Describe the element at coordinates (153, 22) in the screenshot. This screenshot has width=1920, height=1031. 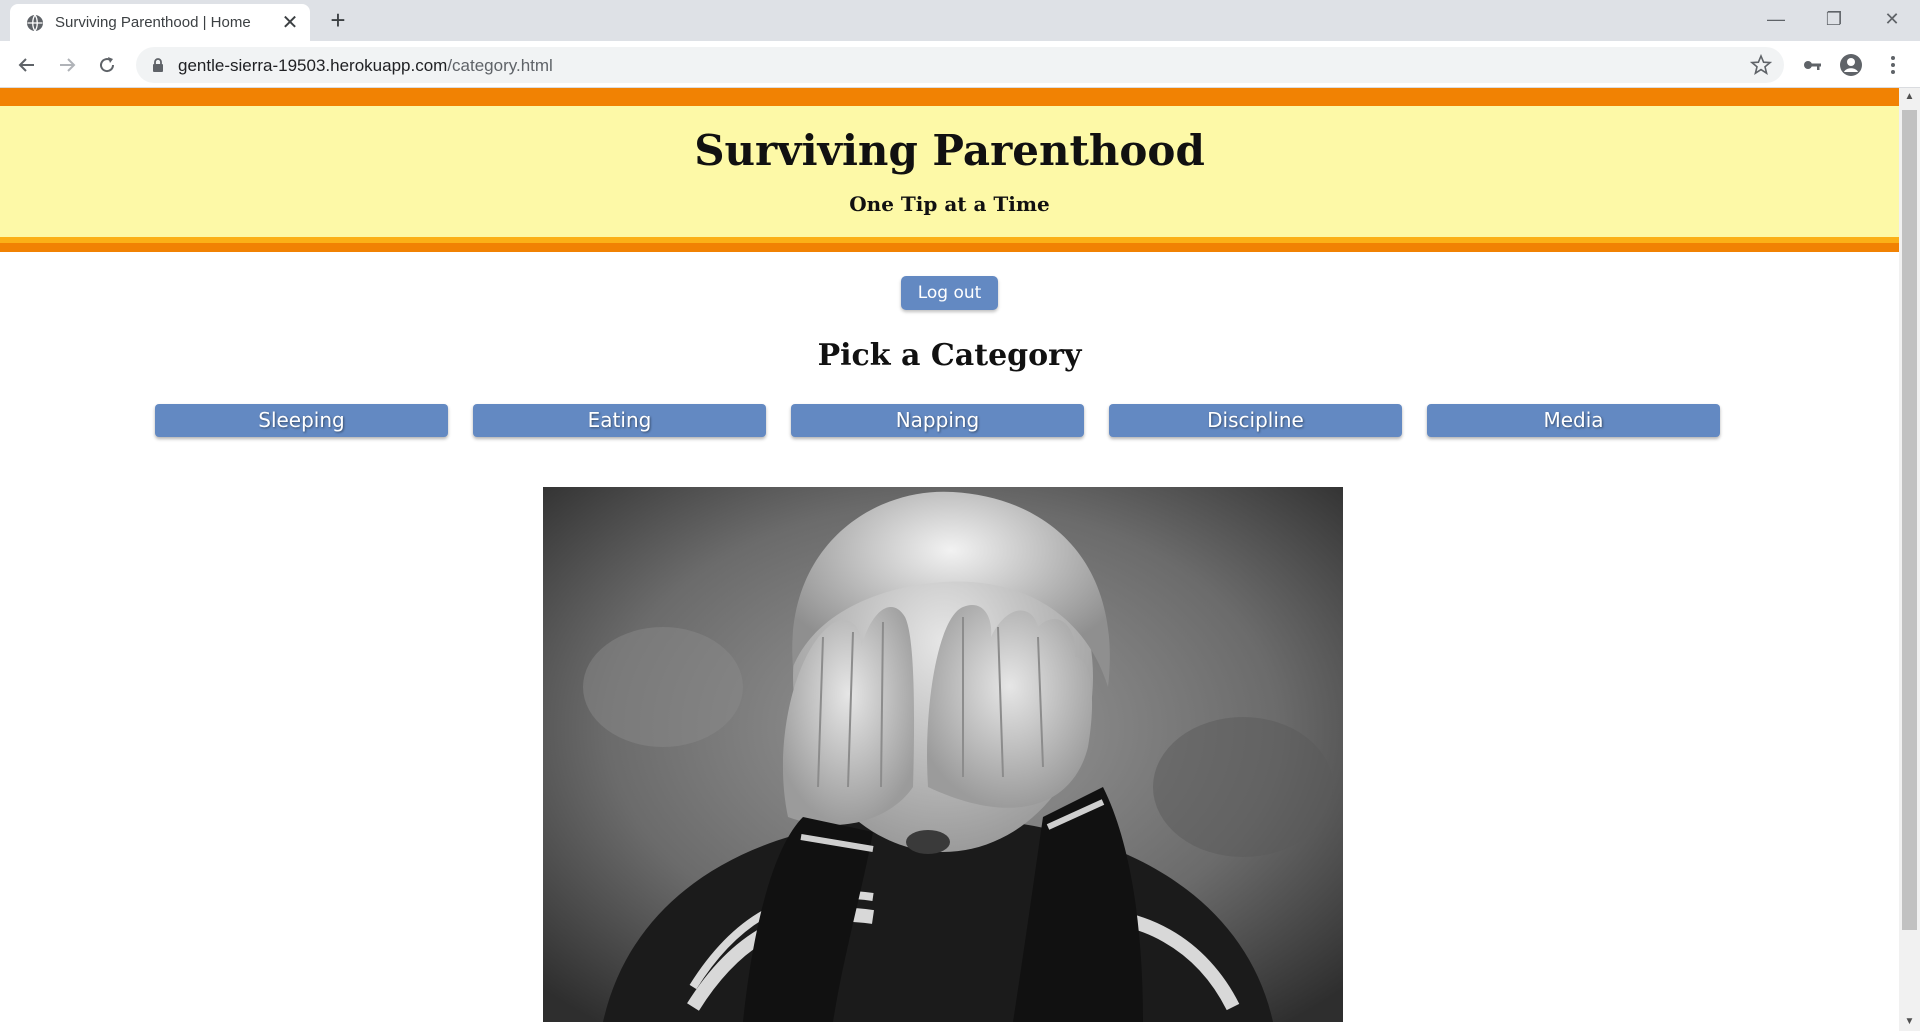
I see `tab-title: Surviving Parenthood | Home` at that location.